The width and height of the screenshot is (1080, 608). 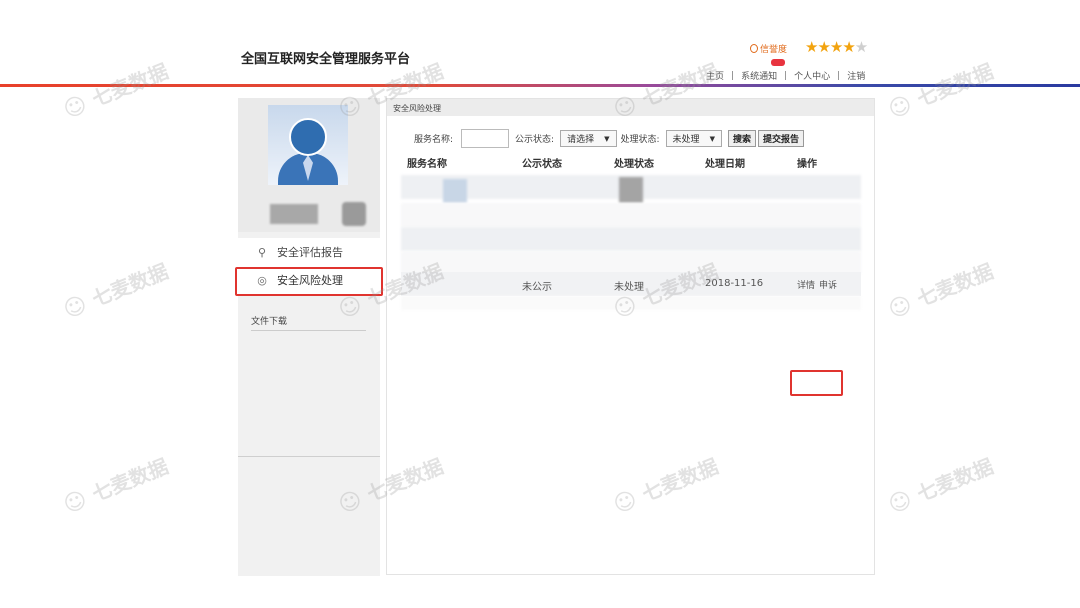 I want to click on submit-report-button: 提交报告, so click(x=780, y=138).